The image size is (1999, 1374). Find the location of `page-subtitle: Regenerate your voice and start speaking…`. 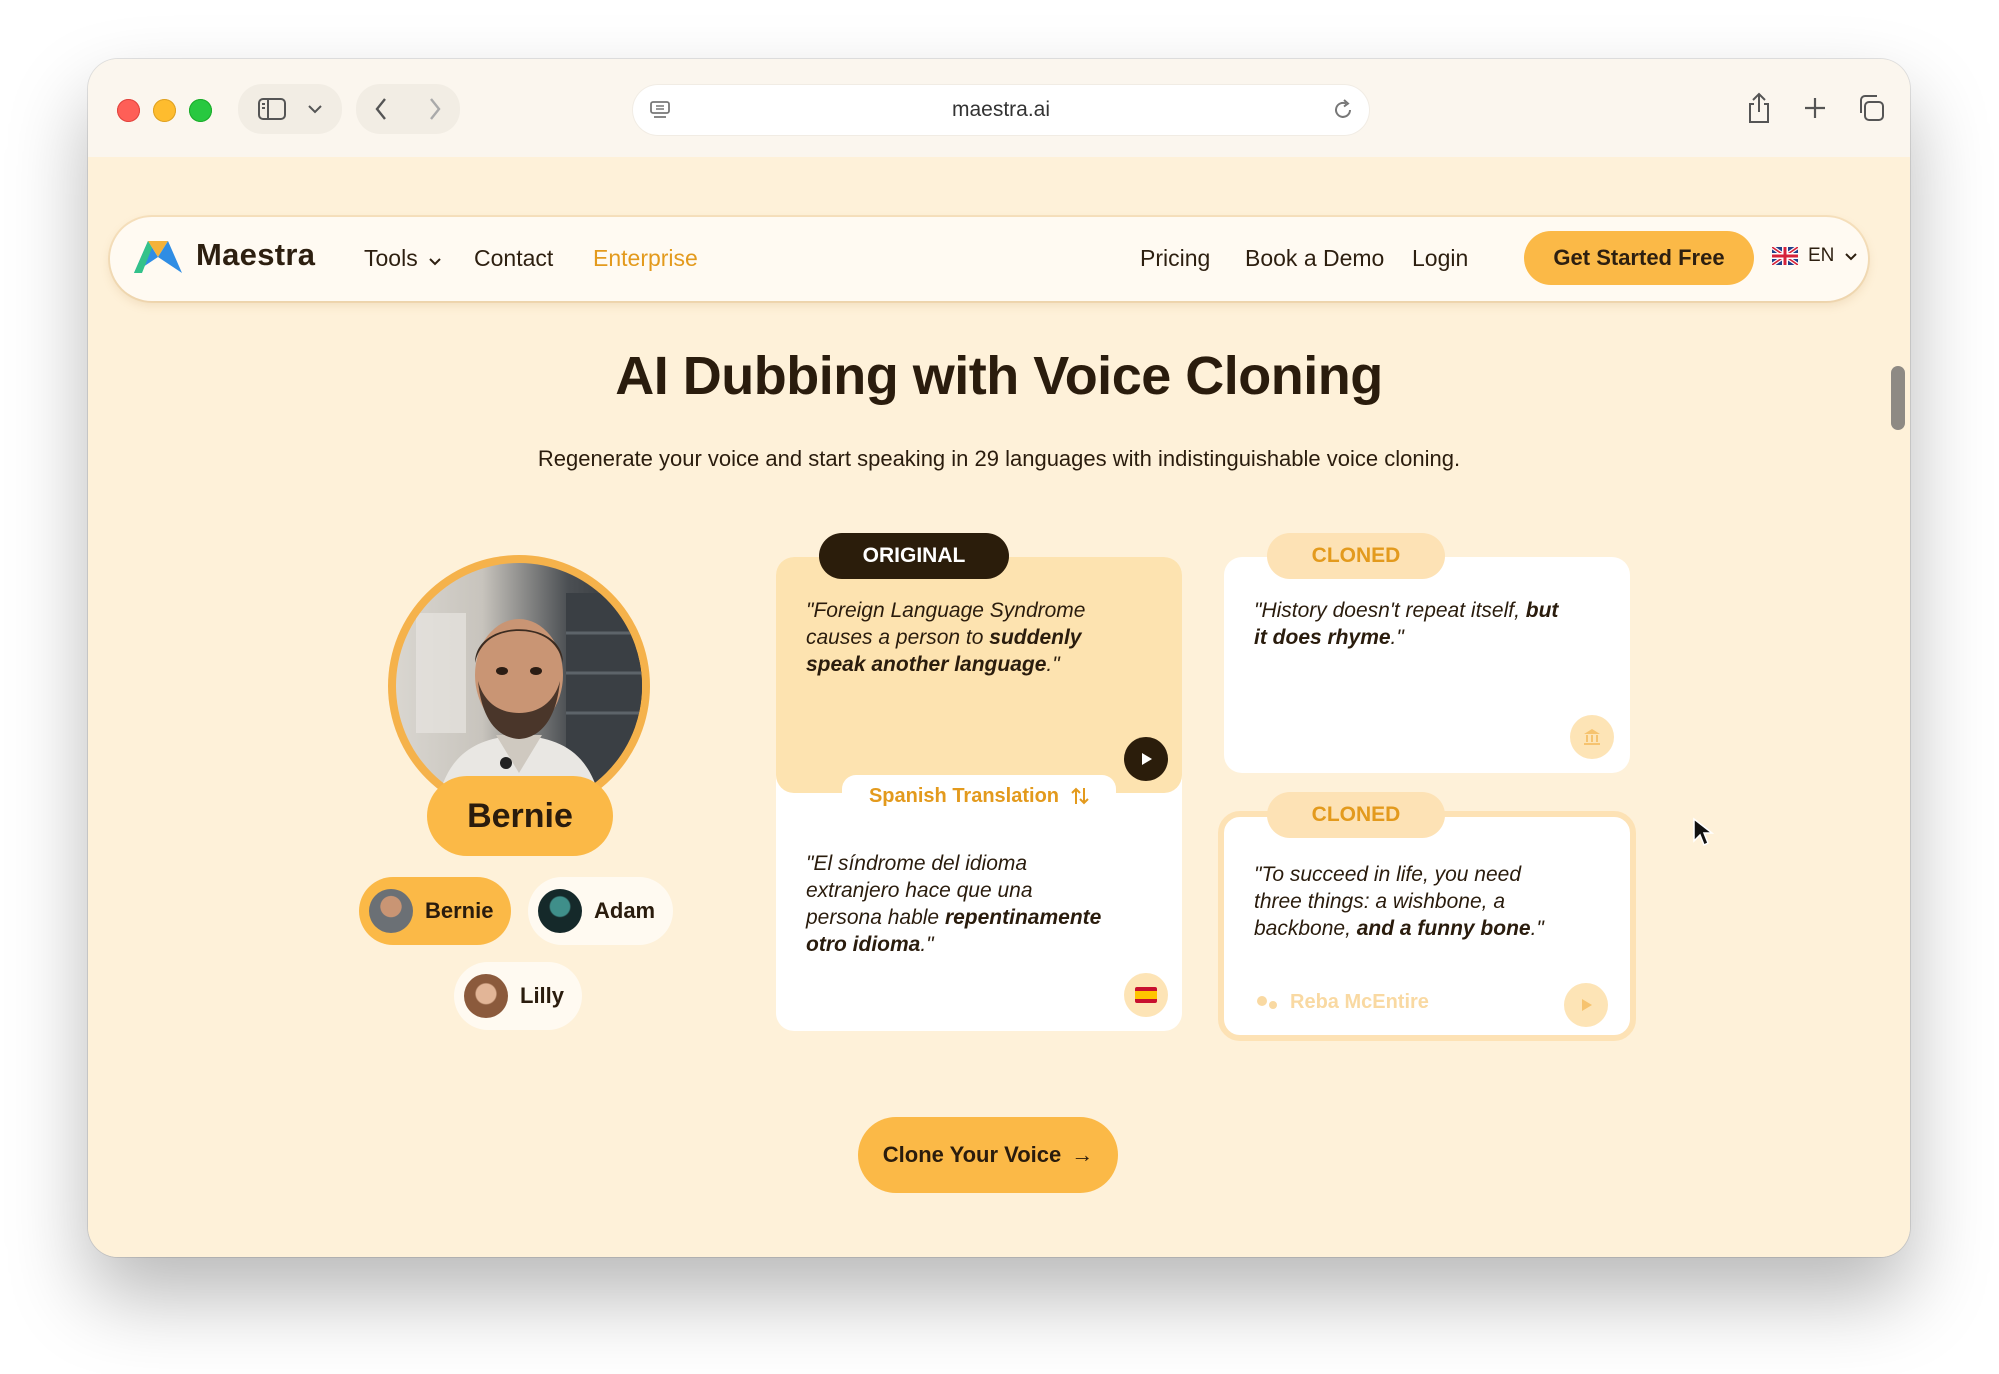

page-subtitle: Regenerate your voice and start speaking… is located at coordinates (999, 458).